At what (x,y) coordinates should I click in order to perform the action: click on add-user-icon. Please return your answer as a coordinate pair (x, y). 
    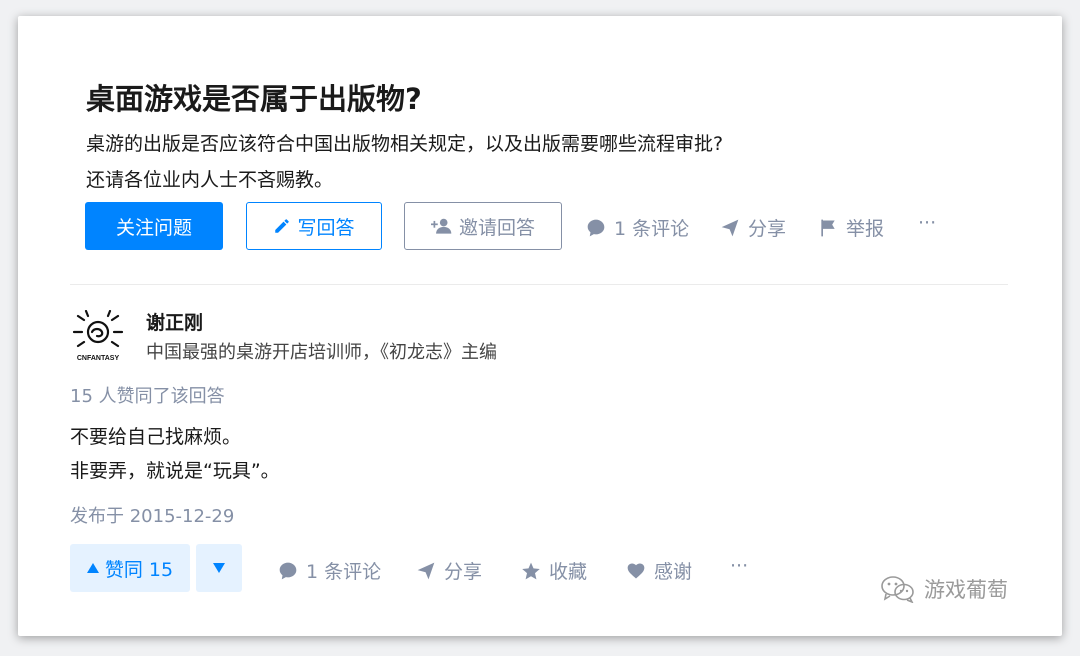
    Looking at the image, I should click on (441, 226).